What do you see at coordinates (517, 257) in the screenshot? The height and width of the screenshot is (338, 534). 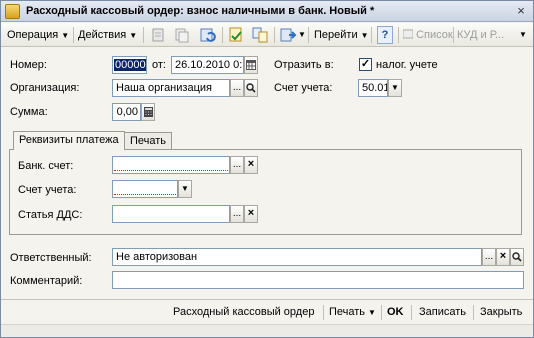 I see `responsible-search-icon` at bounding box center [517, 257].